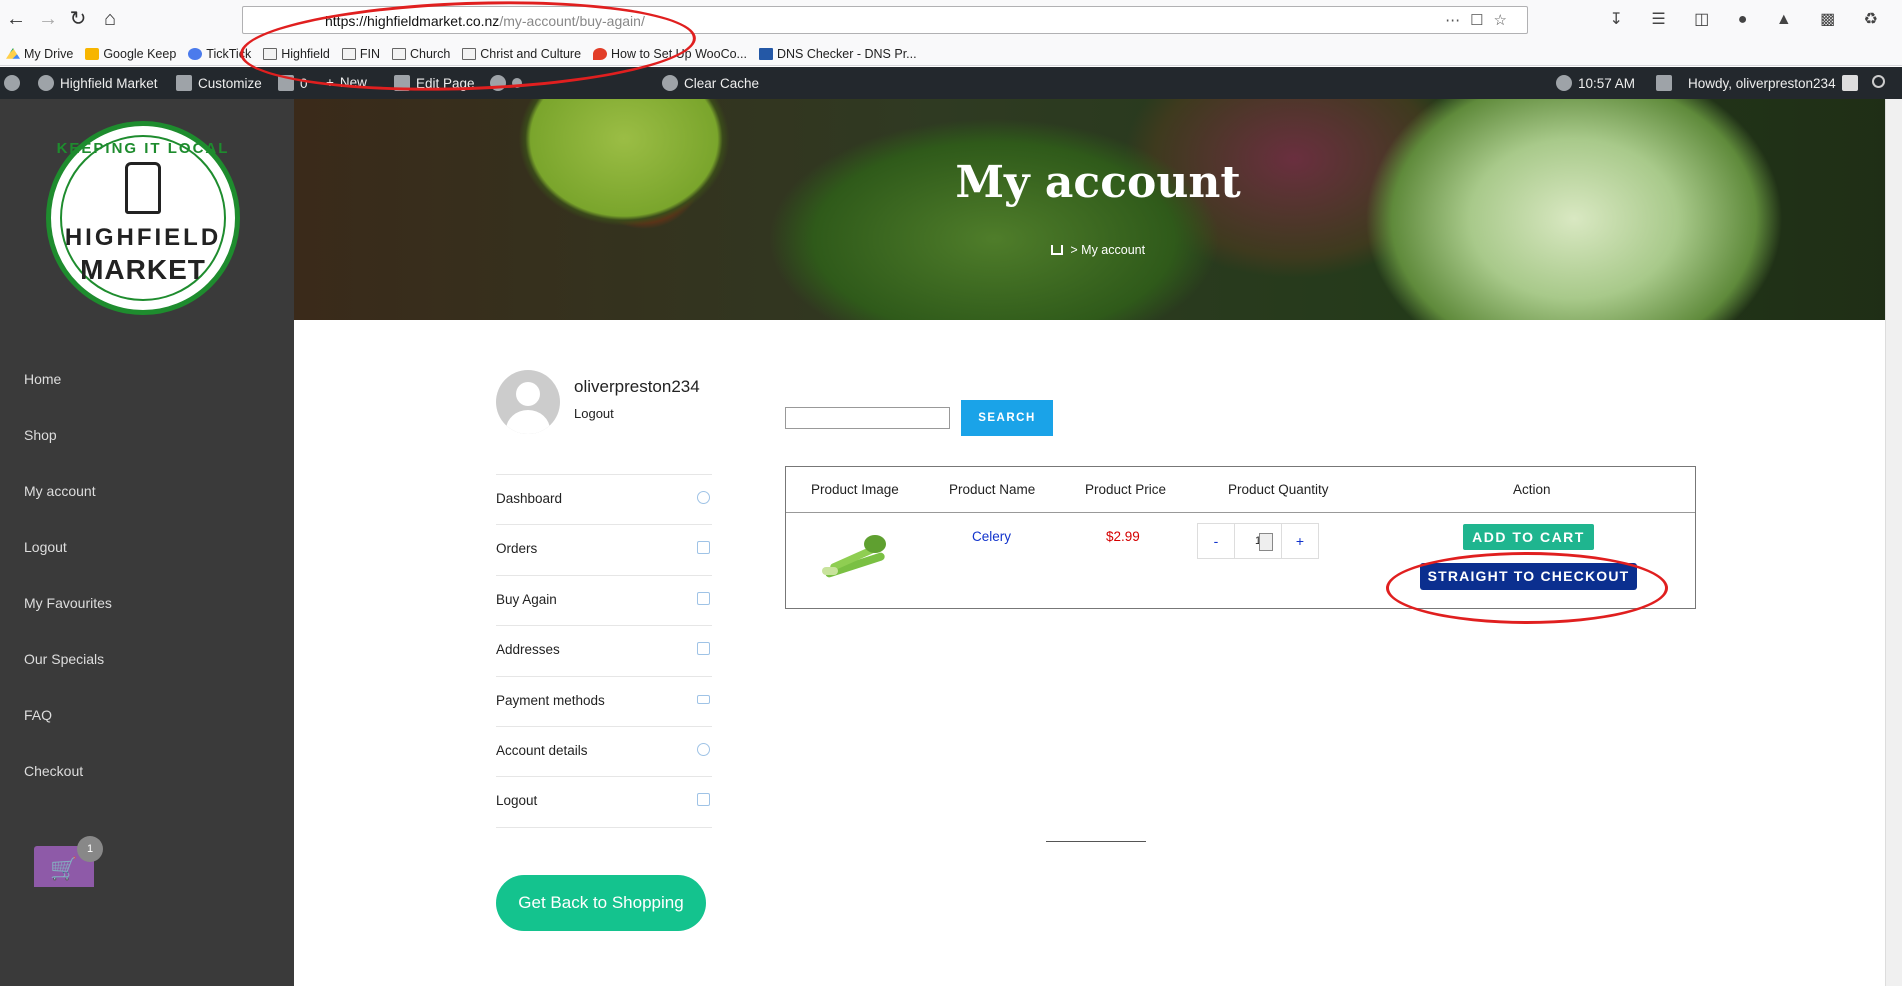  What do you see at coordinates (506, 83) in the screenshot?
I see `seo-icon` at bounding box center [506, 83].